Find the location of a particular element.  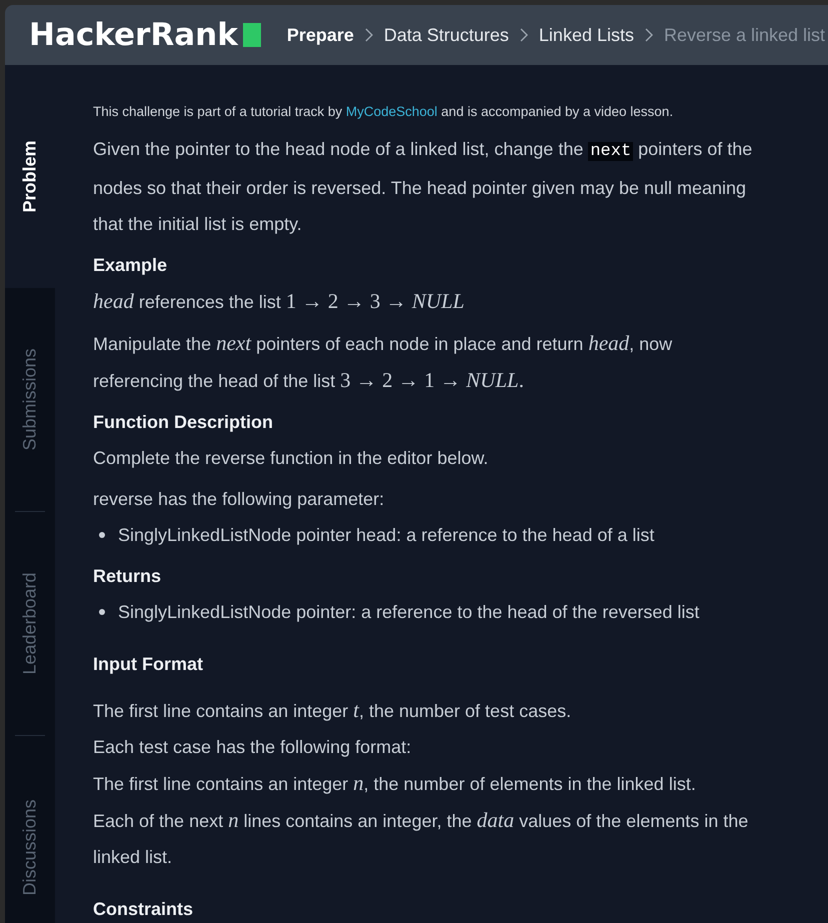

note-text: This challenge is part of a tutorial track by MyCodeSchool and is accompanied by a video lesson. is located at coordinates (383, 112).